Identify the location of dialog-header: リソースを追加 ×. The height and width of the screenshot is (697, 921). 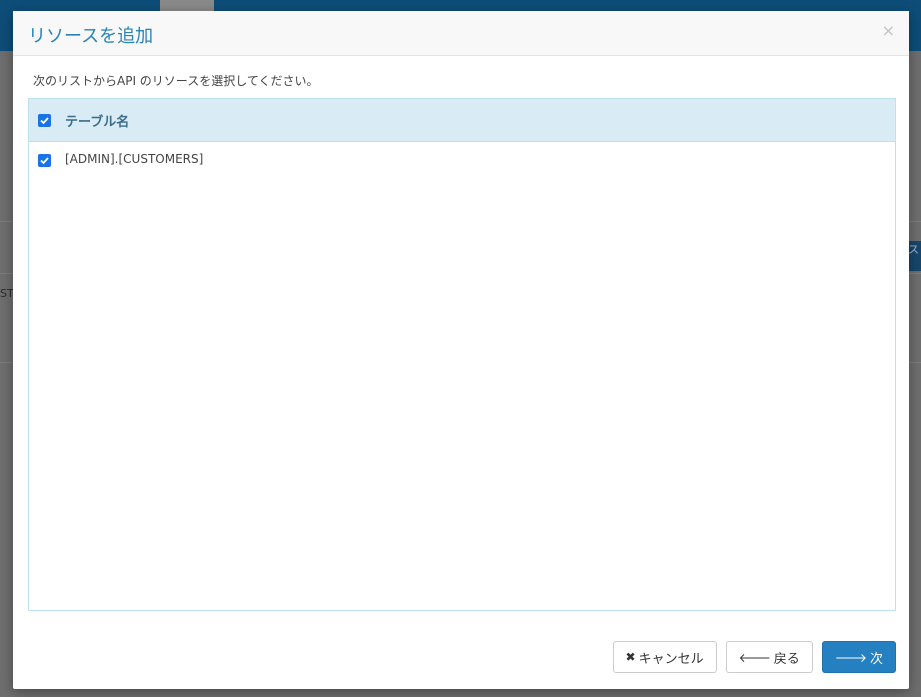
(461, 33).